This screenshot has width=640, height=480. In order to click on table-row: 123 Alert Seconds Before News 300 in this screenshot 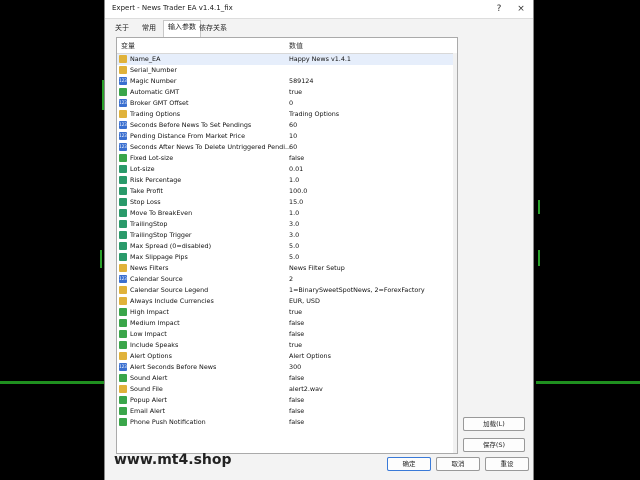, I will do `click(287, 367)`.